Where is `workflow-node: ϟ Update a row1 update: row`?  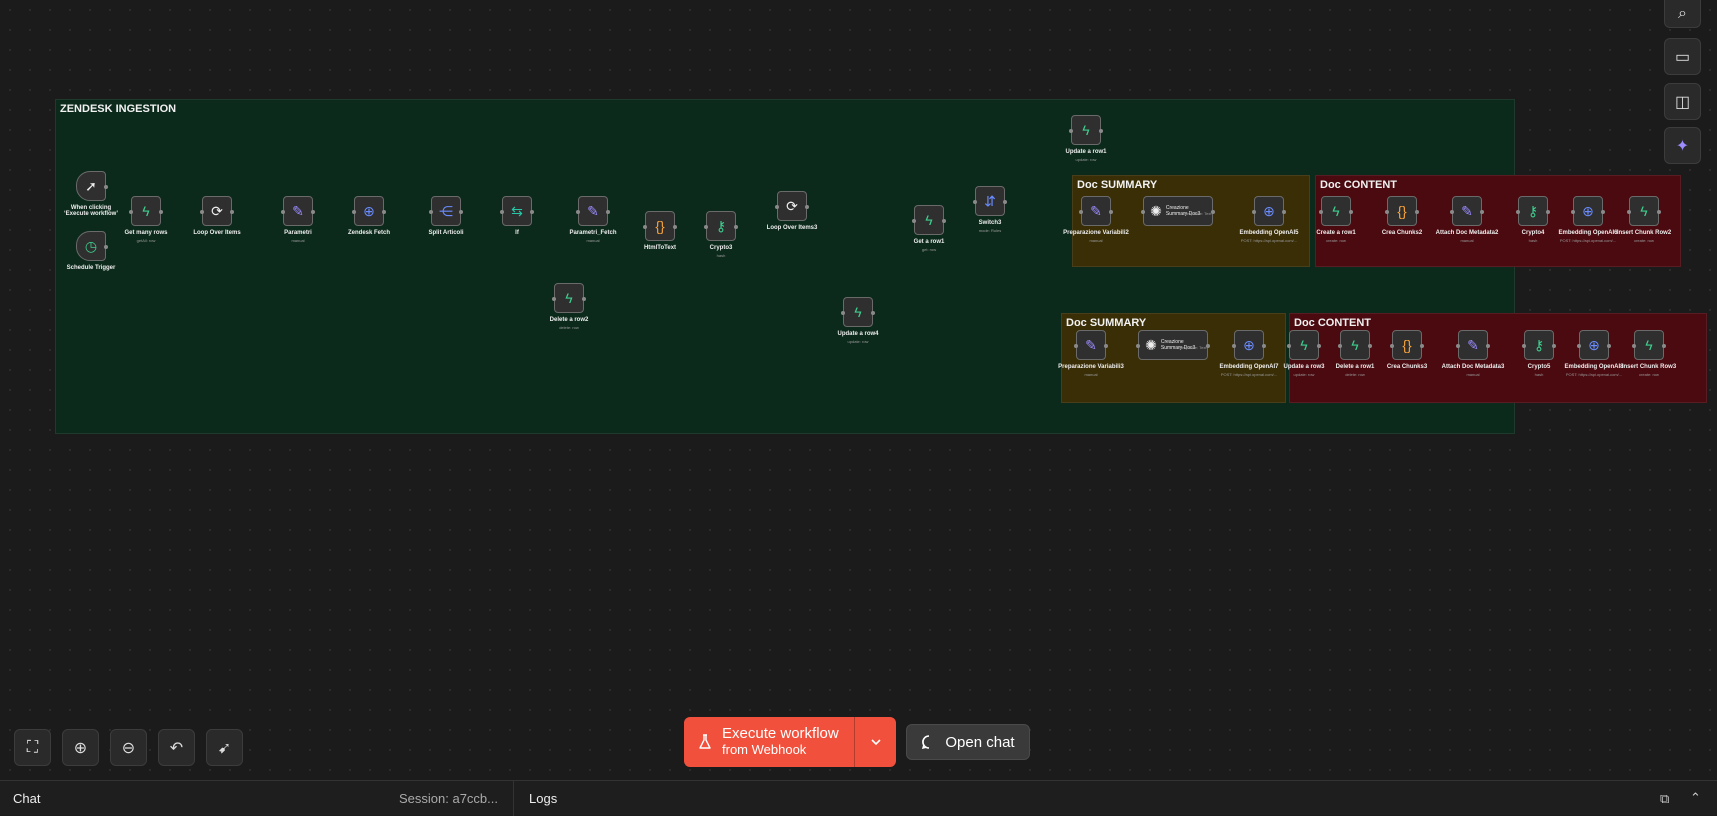
workflow-node: ϟ Update a row1 update: row is located at coordinates (1086, 138).